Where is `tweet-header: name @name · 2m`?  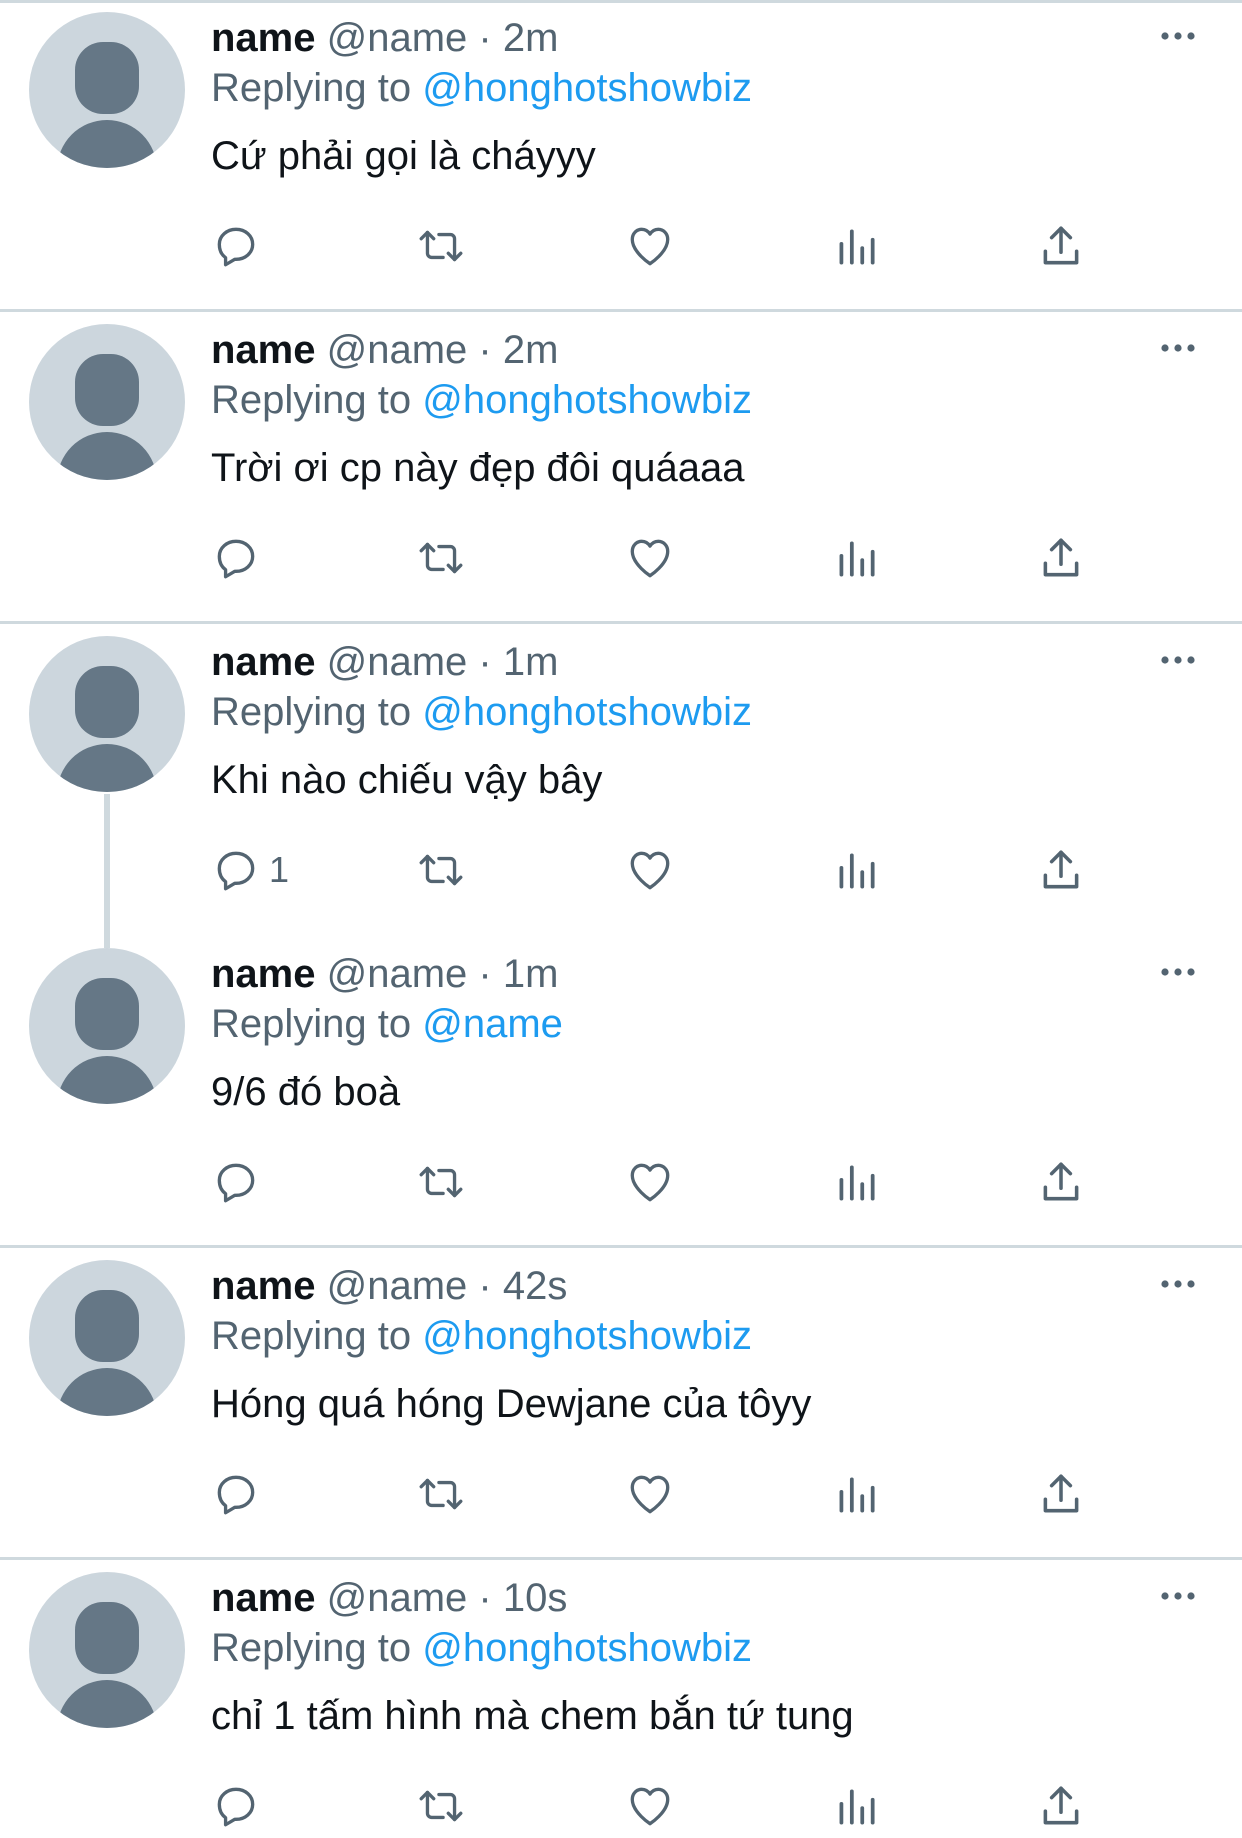
tweet-header: name @name · 2m is located at coordinates (384, 350).